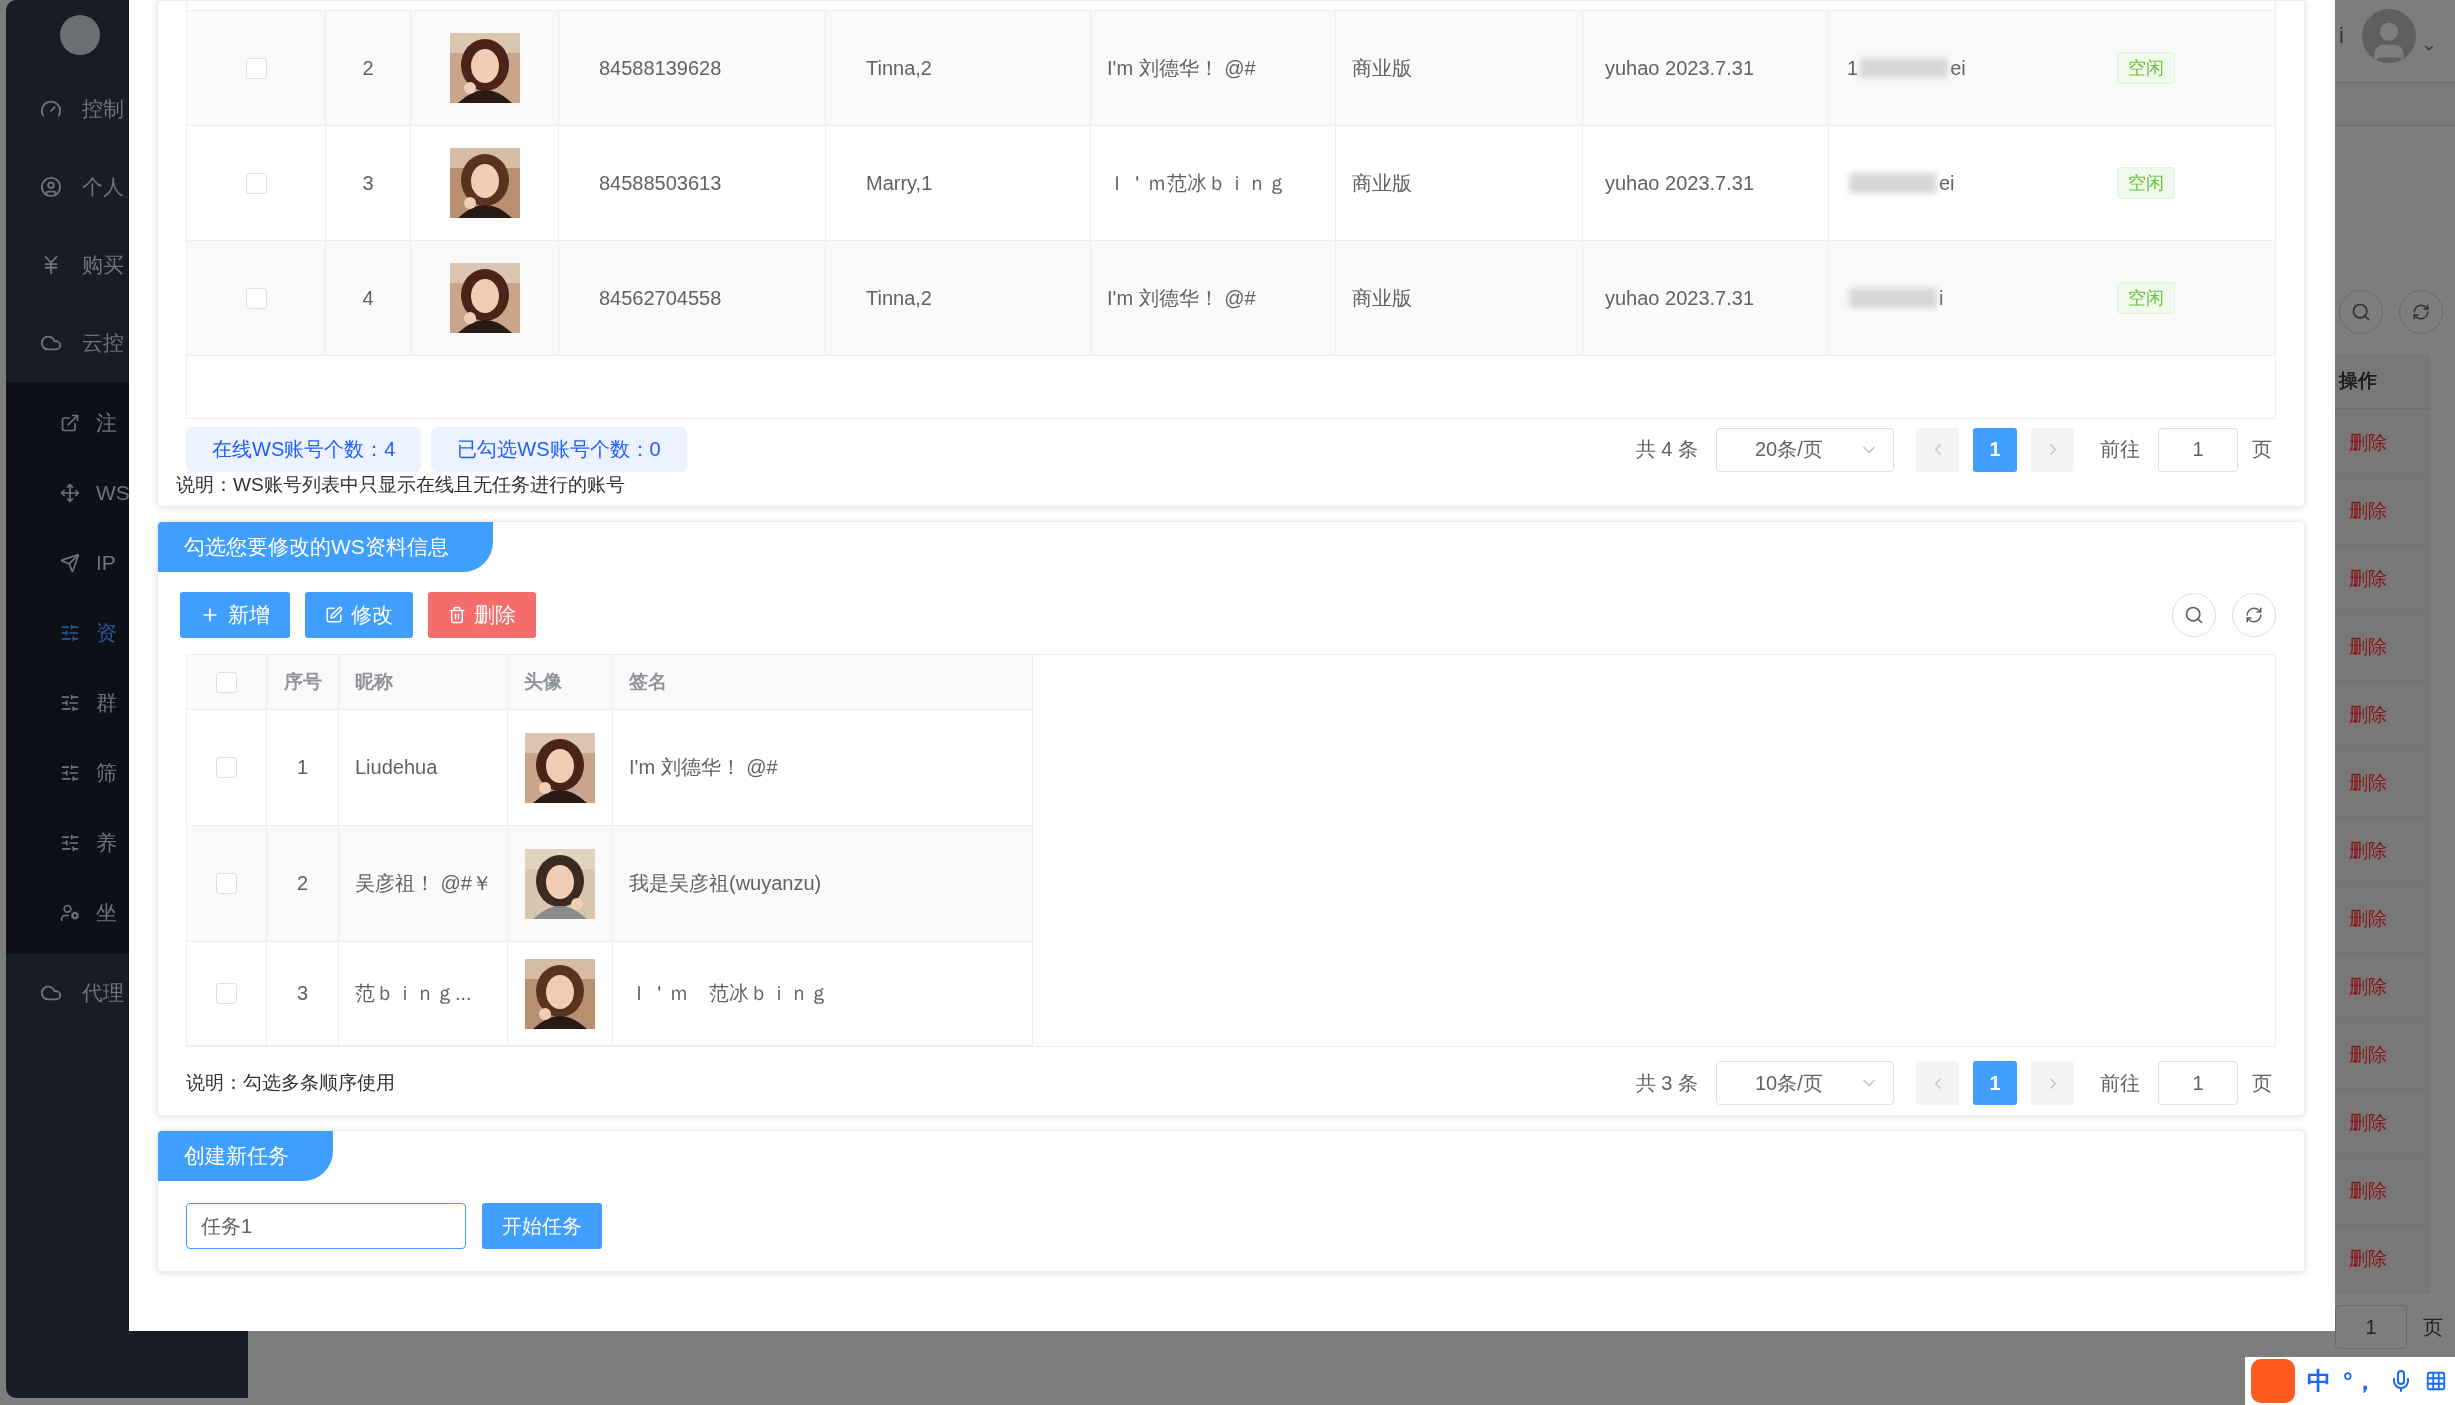 The width and height of the screenshot is (2455, 1405). I want to click on ime-logo-icon, so click(2273, 1381).